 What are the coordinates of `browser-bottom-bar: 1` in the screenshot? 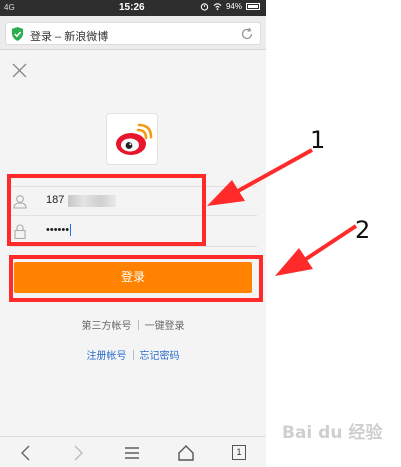 It's located at (133, 451).